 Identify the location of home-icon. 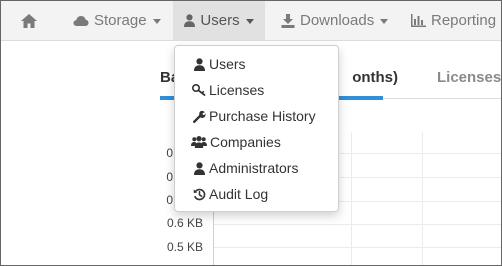
(29, 21).